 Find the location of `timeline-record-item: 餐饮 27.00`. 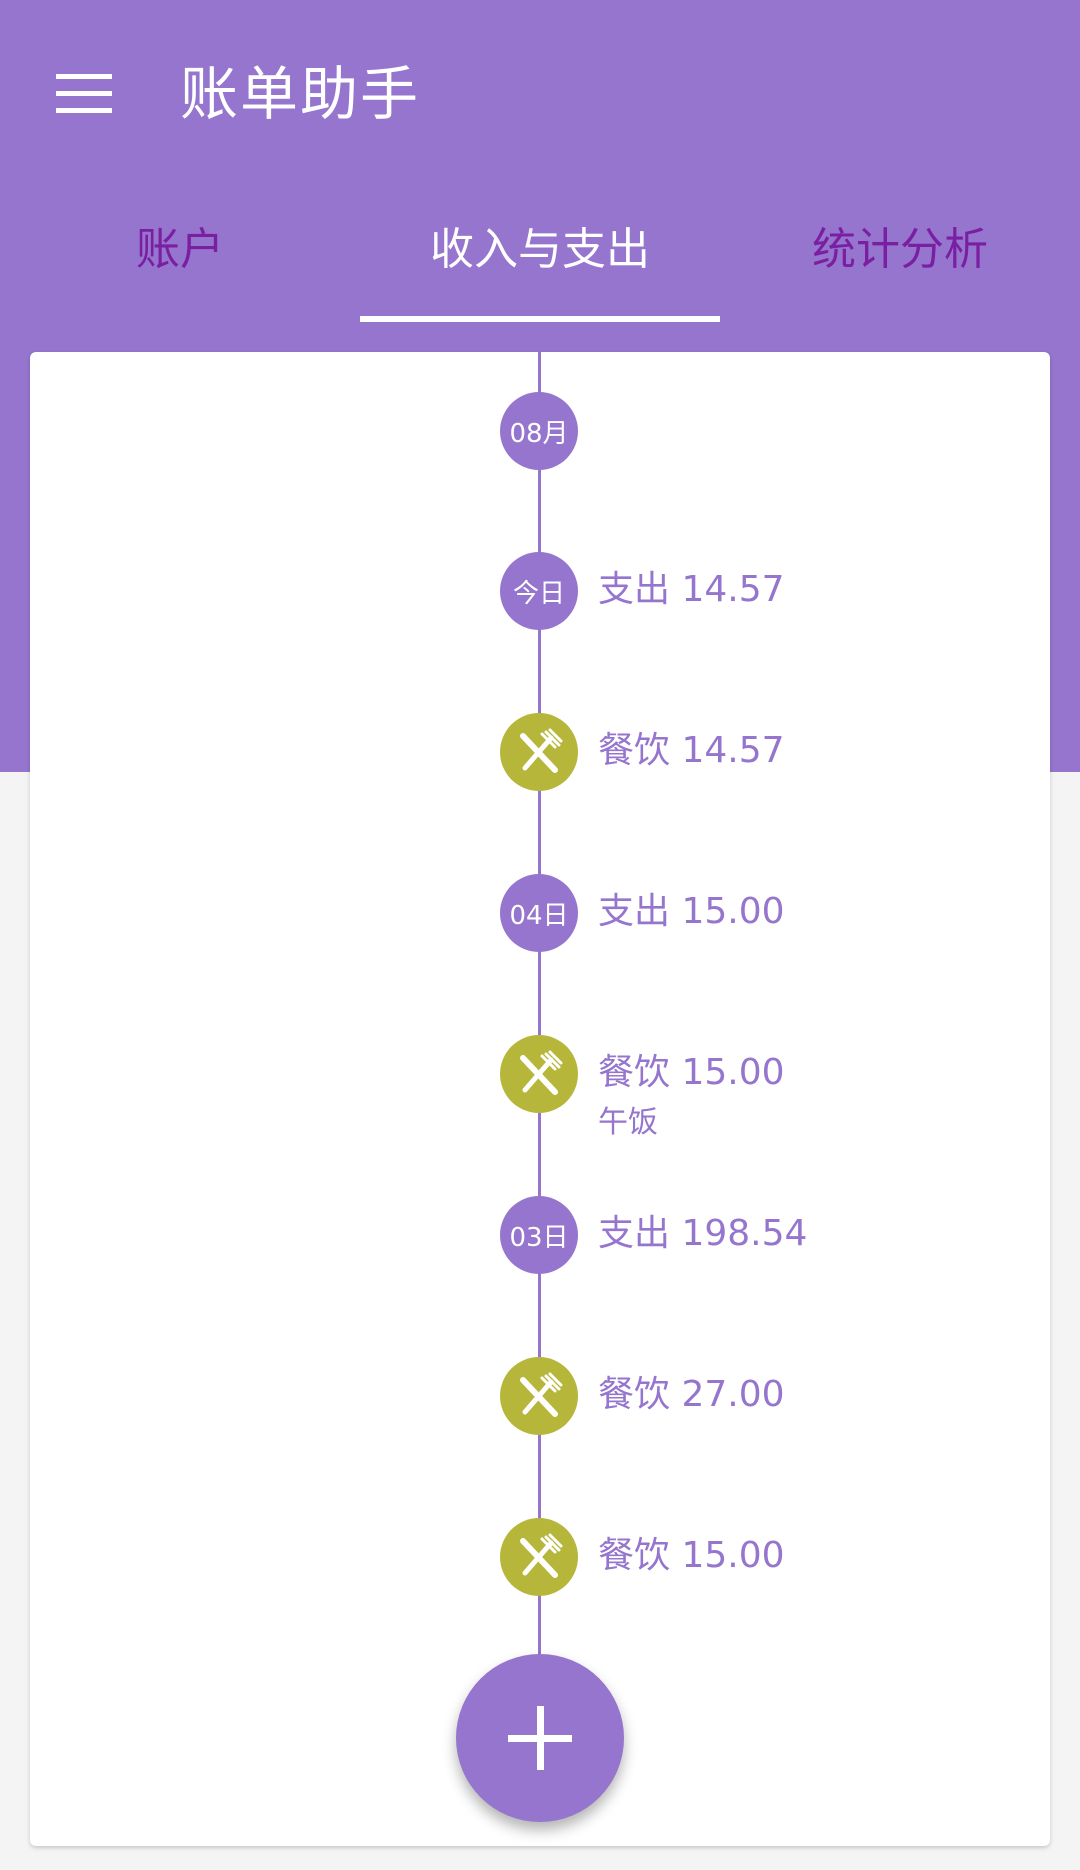

timeline-record-item: 餐饮 27.00 is located at coordinates (760, 1397).